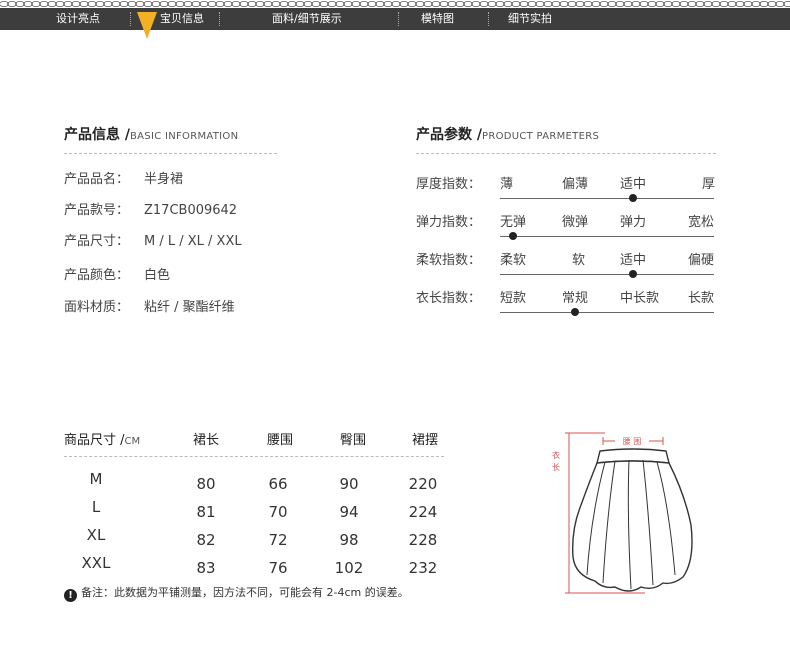 This screenshot has height=649, width=790. Describe the element at coordinates (96, 563) in the screenshot. I see `size-cell: XXL` at that location.